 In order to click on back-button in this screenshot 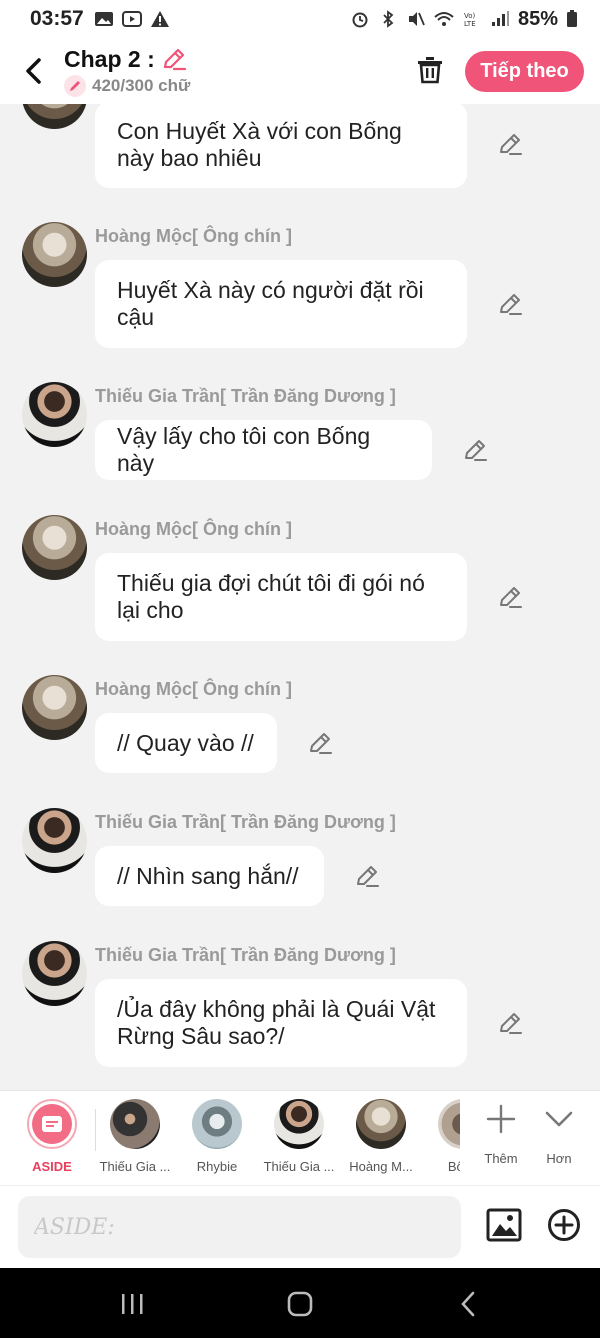, I will do `click(33, 71)`.